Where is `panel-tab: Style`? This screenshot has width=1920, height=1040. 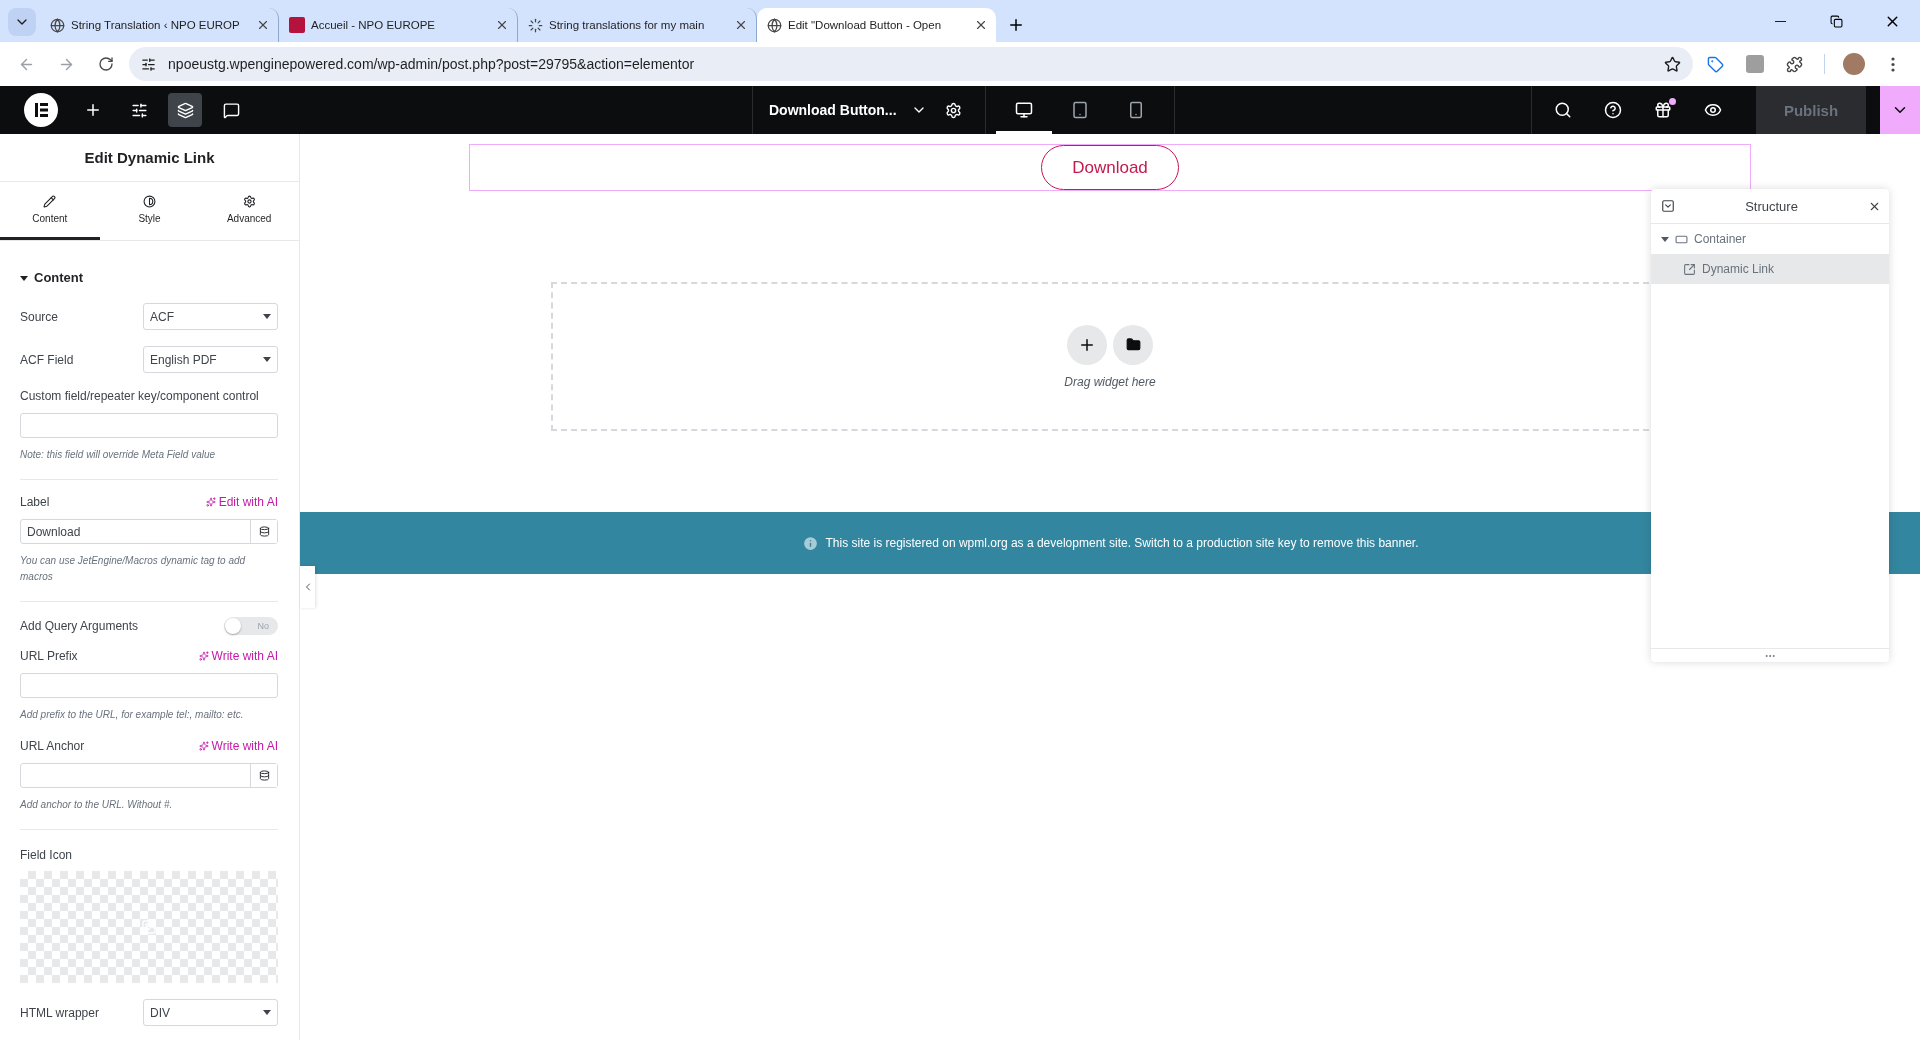 panel-tab: Style is located at coordinates (149, 211).